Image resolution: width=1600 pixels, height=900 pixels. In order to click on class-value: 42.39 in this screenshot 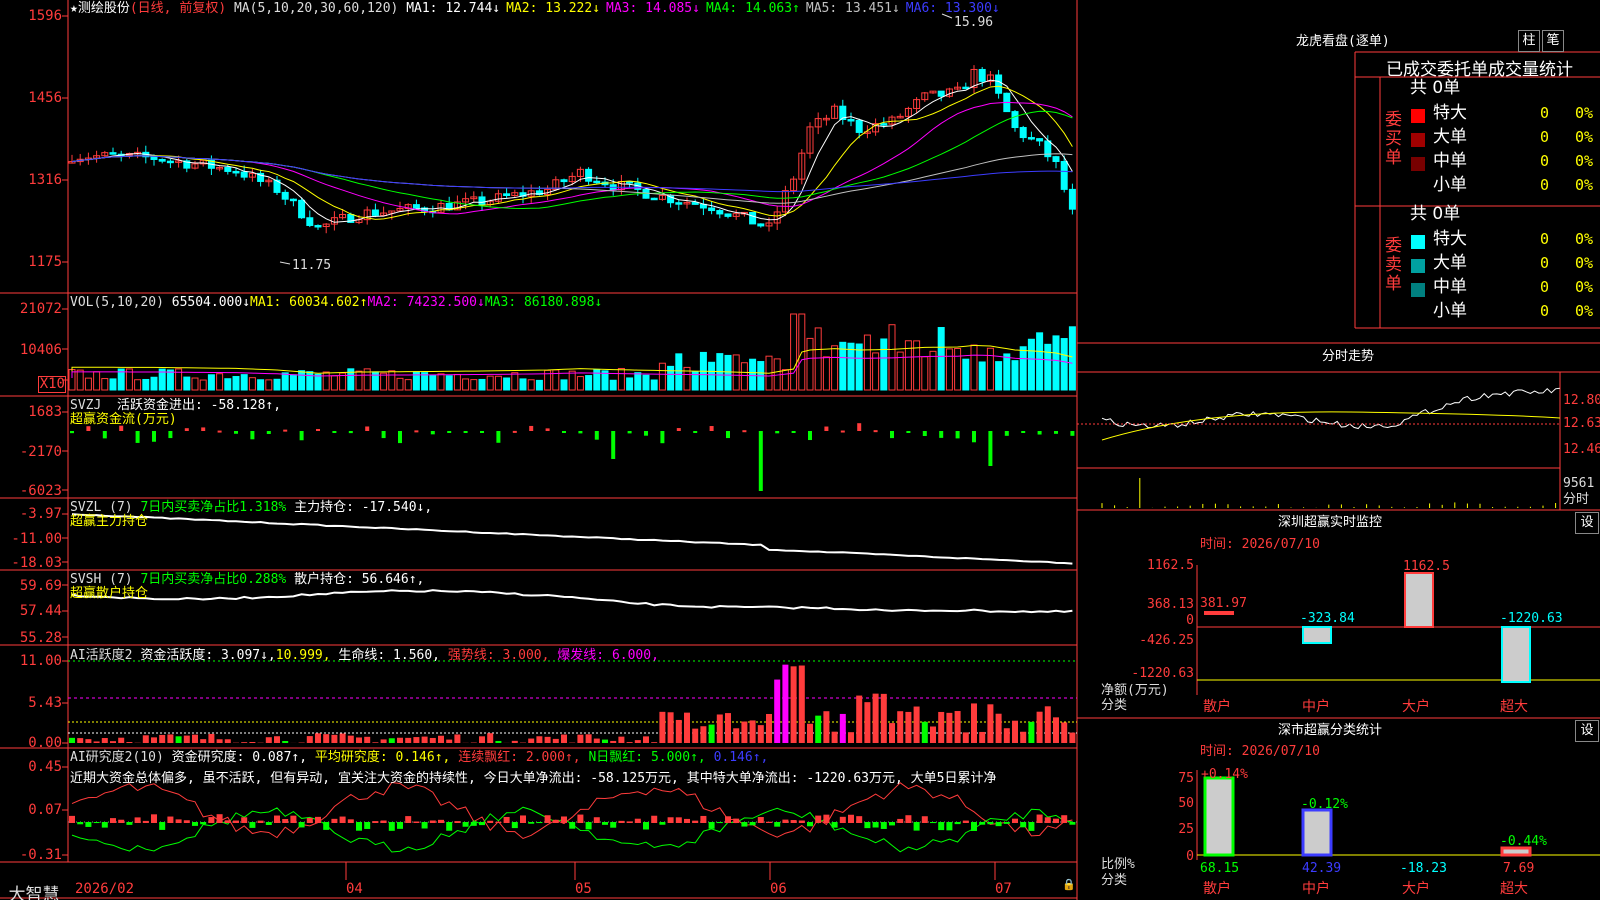, I will do `click(1322, 868)`.